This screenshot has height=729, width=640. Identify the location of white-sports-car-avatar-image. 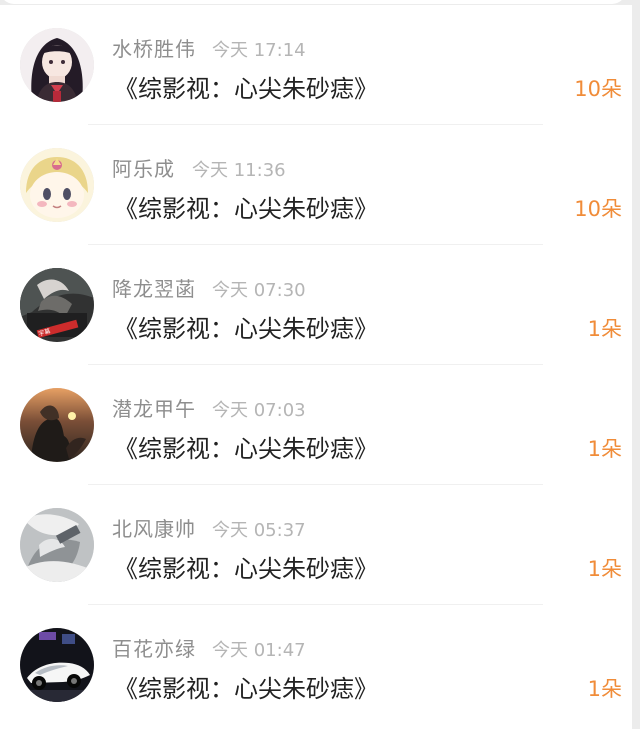
(57, 665).